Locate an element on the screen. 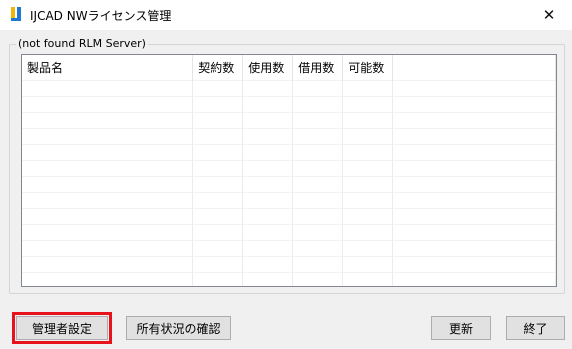 This screenshot has height=349, width=572. exit-button: 終了 is located at coordinates (535, 328).